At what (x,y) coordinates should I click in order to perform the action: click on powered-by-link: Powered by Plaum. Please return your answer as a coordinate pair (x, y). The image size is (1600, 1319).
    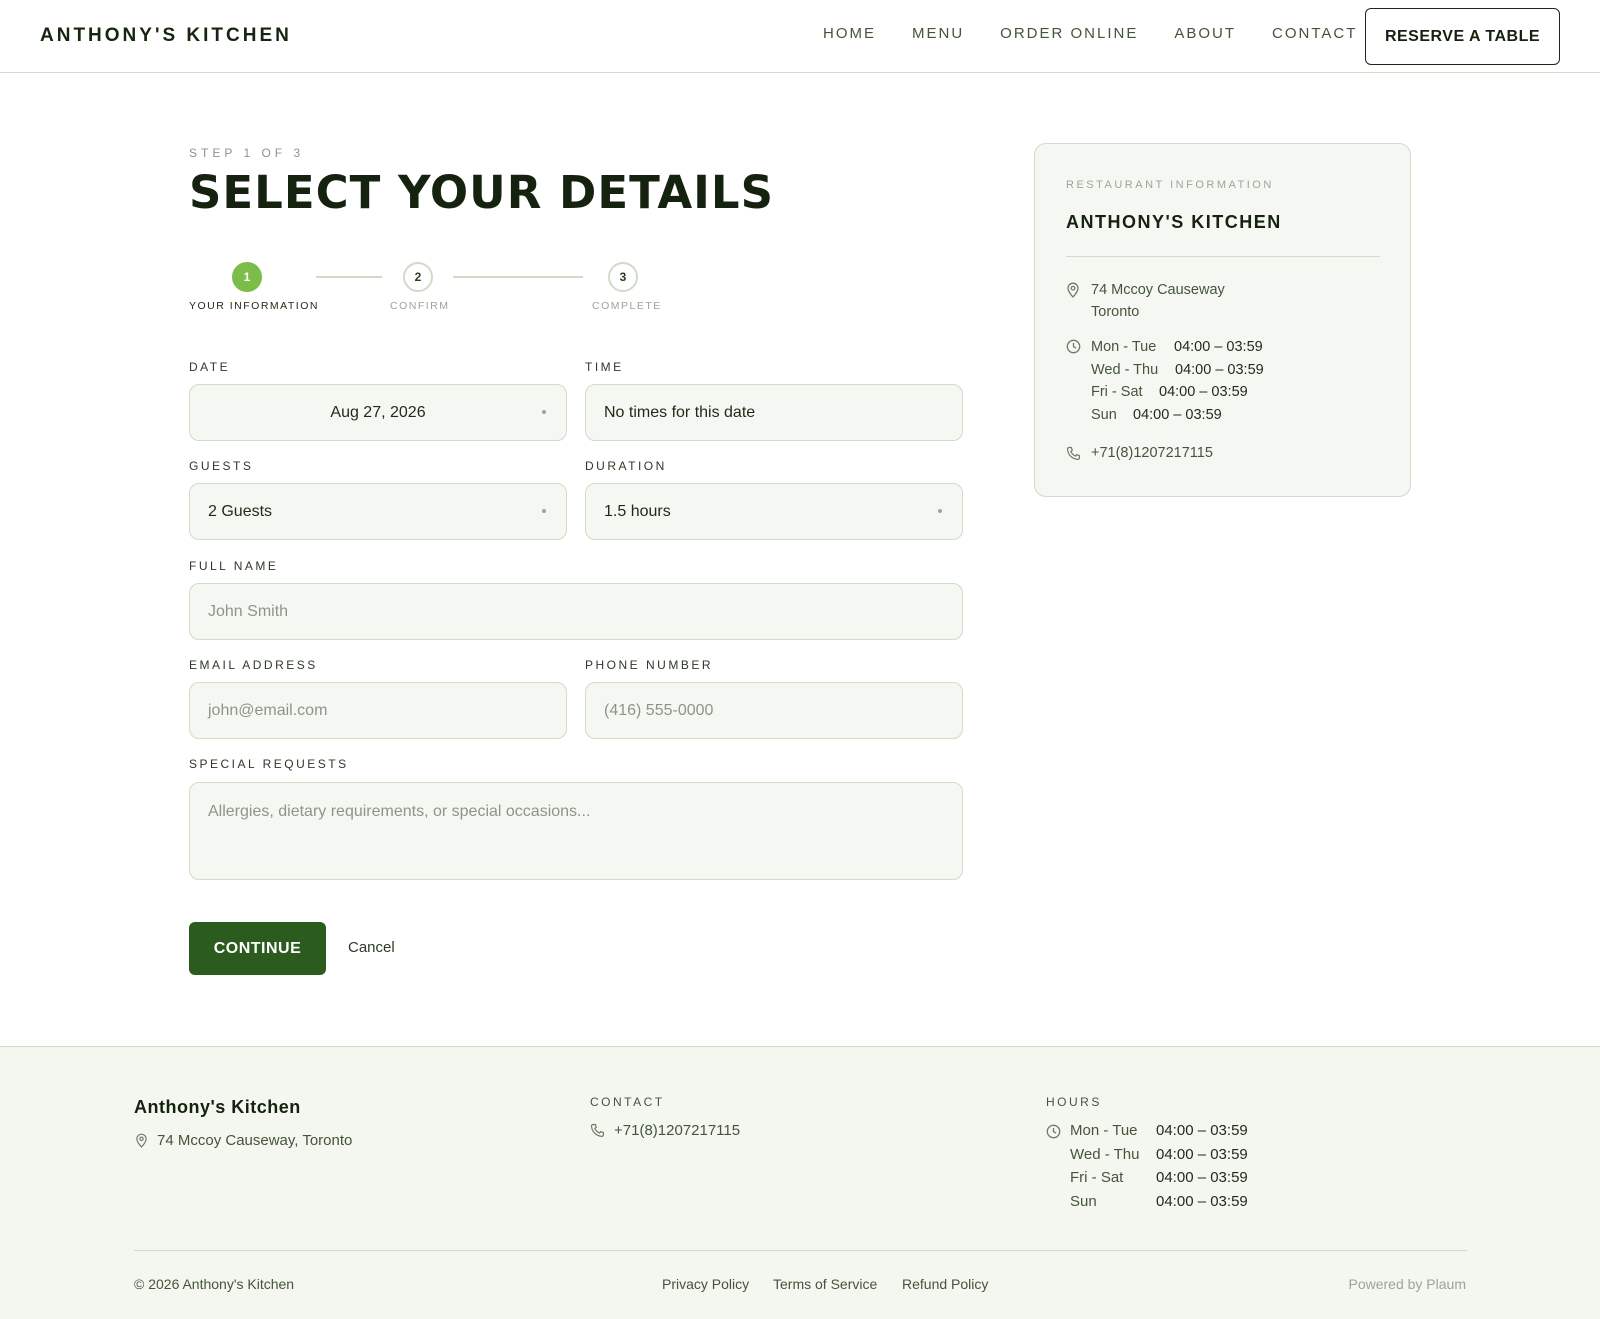
    Looking at the image, I should click on (1407, 1284).